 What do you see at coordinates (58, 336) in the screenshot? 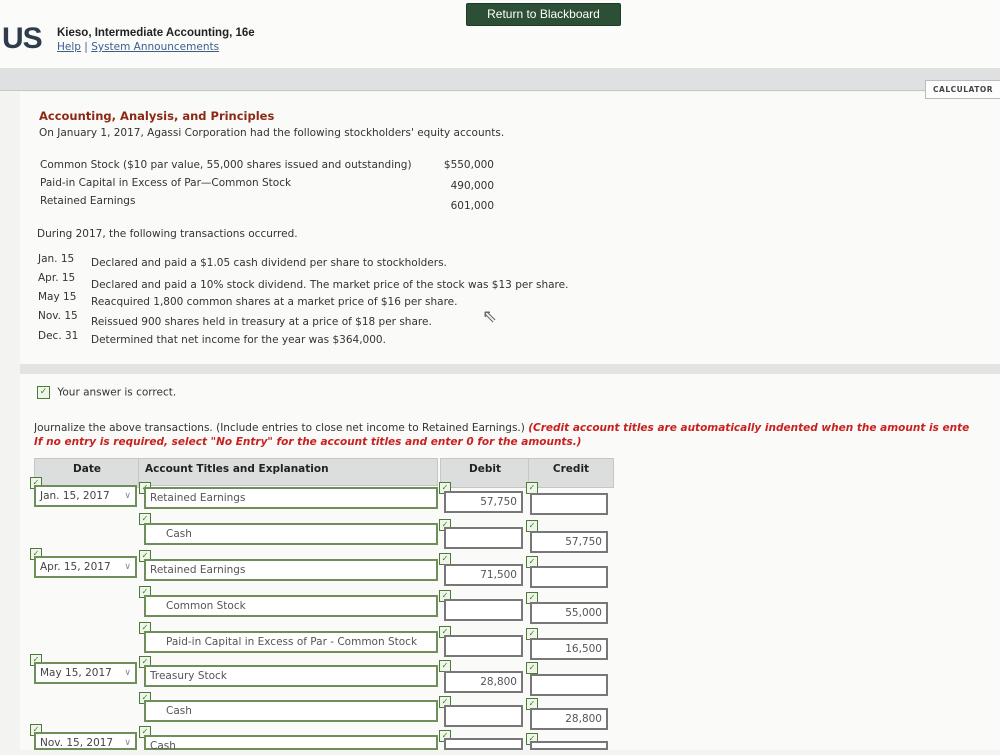
I see `transaction-date: Dec. 31` at bounding box center [58, 336].